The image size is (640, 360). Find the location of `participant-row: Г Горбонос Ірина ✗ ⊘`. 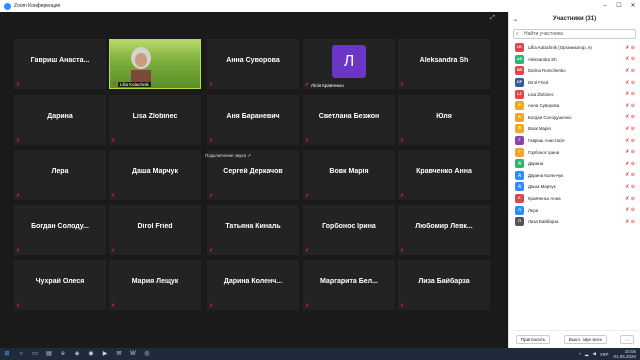

participant-row: Г Горбонос Ірина ✗ ⊘ is located at coordinates (574, 152).